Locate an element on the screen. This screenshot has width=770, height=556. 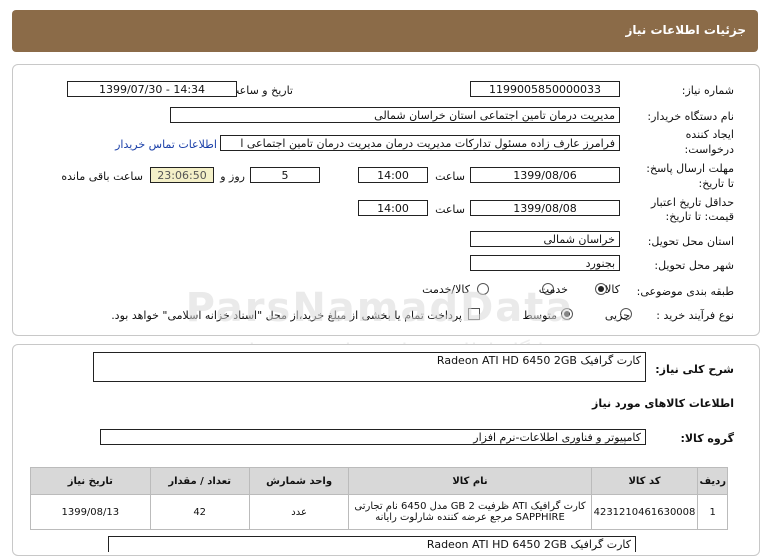
category-goods-service-label: کالا/خدمت is located at coordinates (446, 289).